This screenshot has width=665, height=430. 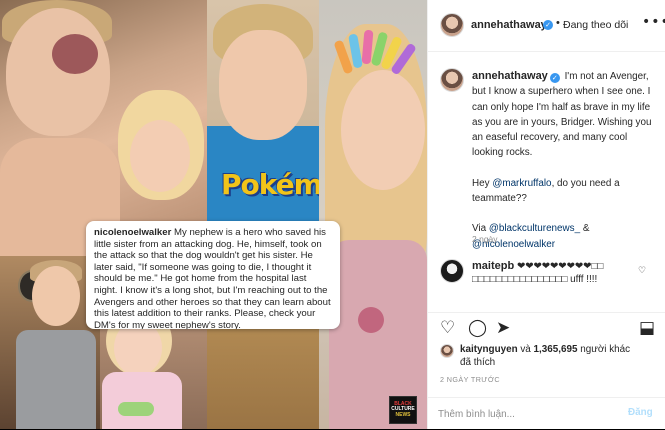 What do you see at coordinates (447, 351) in the screenshot?
I see `liker-avatar` at bounding box center [447, 351].